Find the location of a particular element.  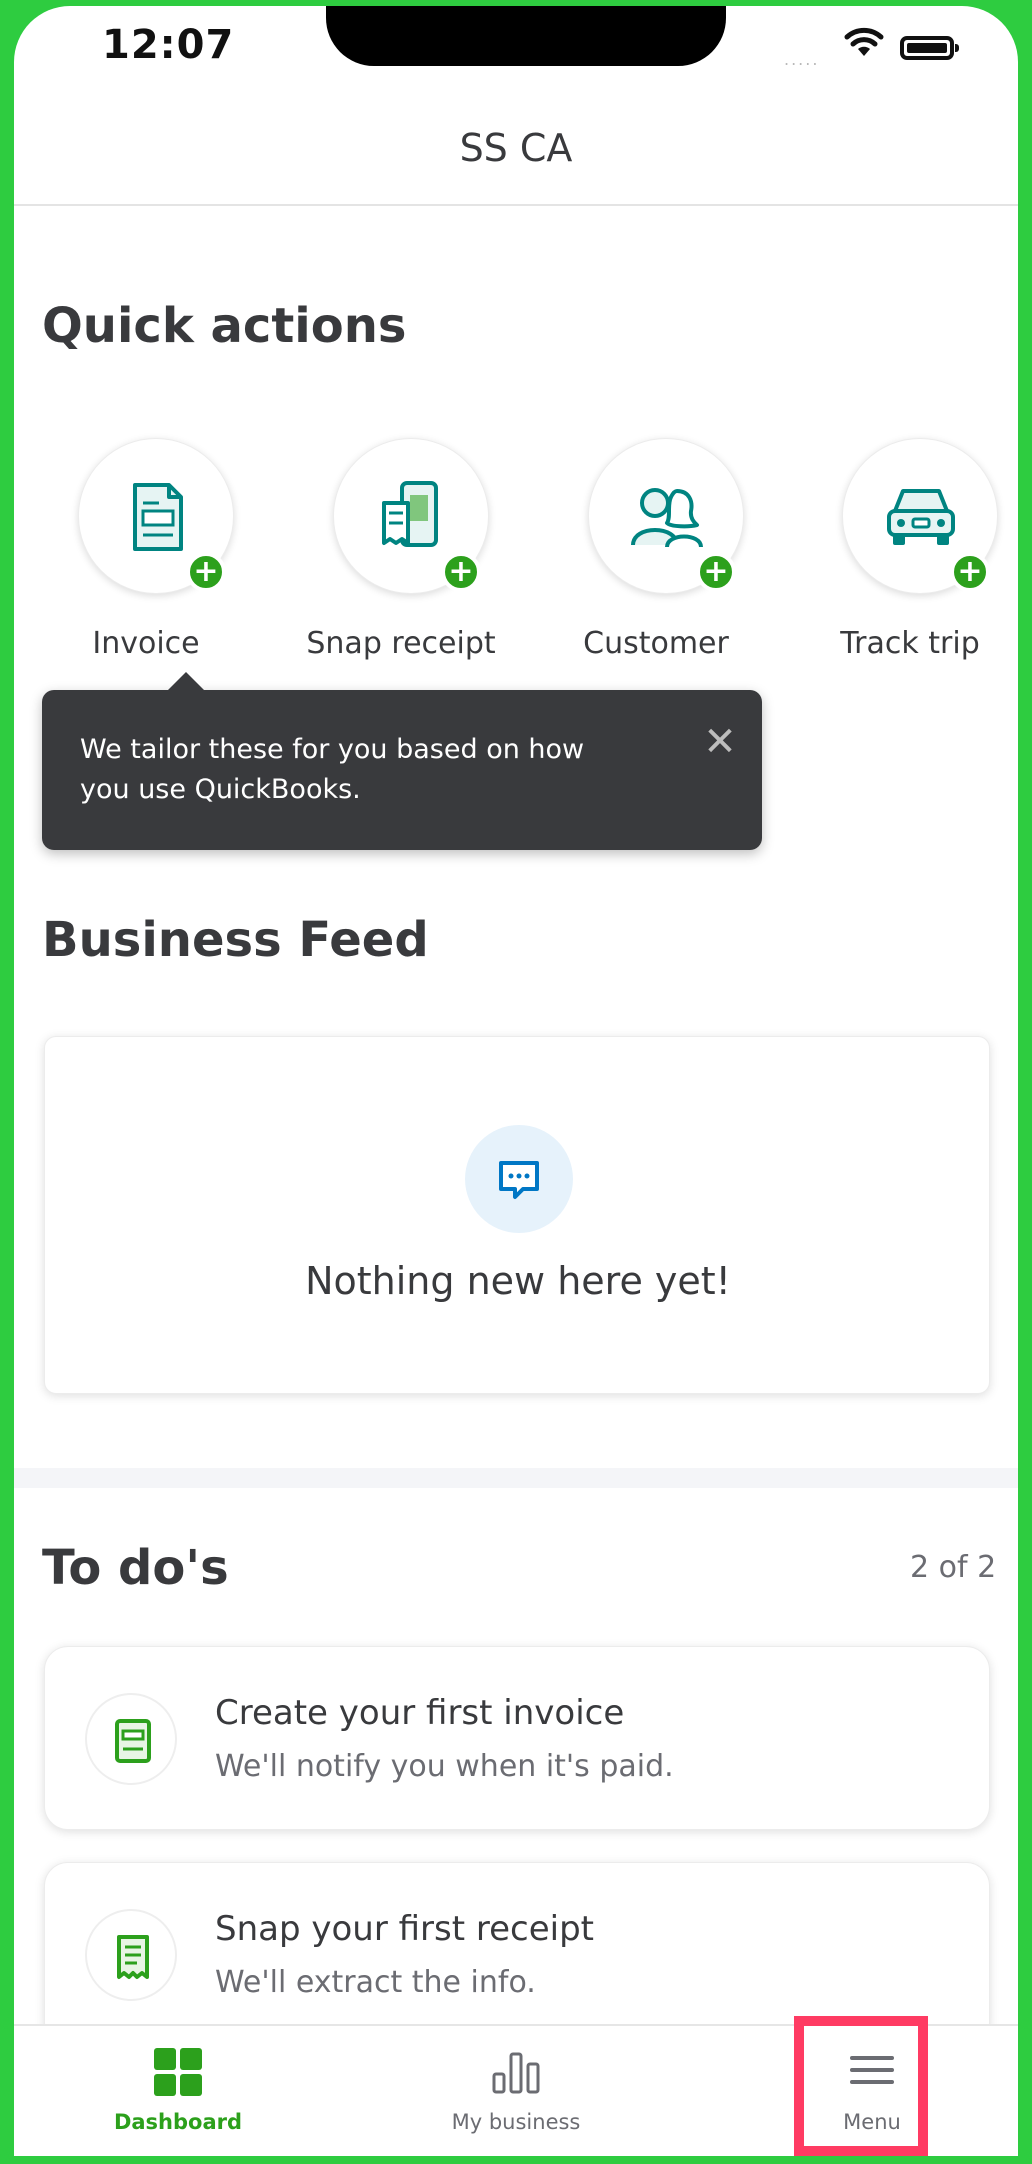

nav-label: My business is located at coordinates (516, 2122).